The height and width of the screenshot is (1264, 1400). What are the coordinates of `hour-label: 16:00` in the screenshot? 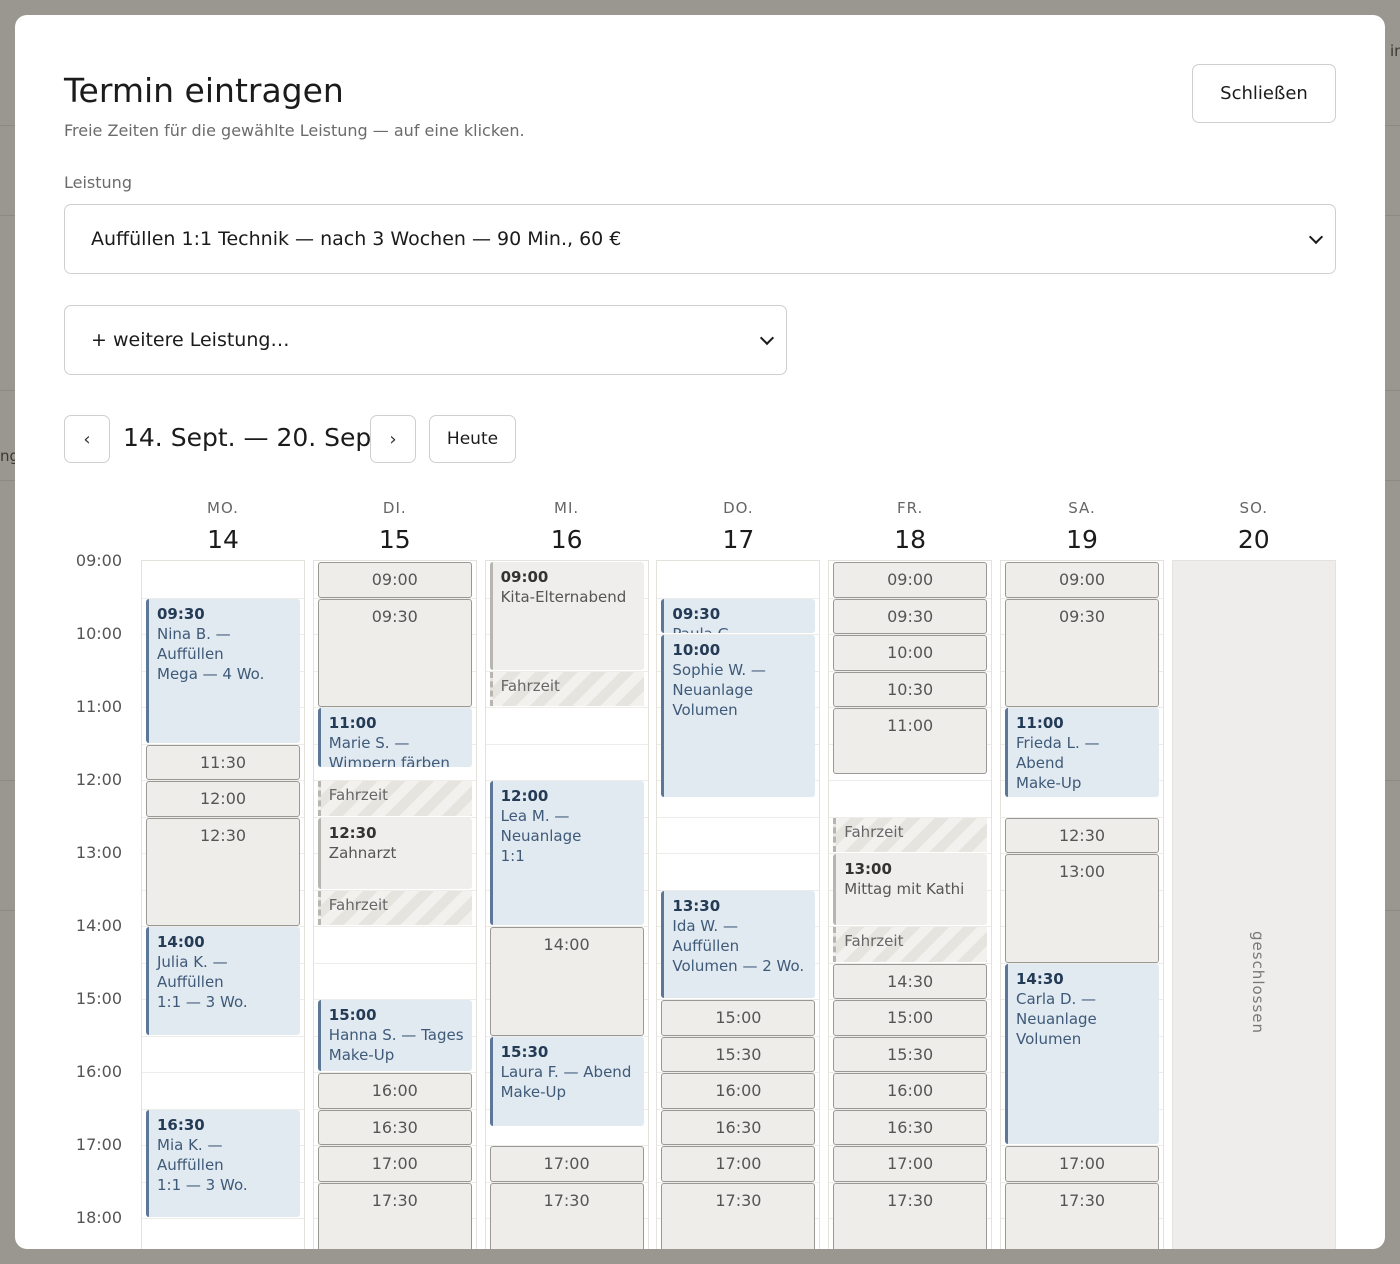 It's located at (98, 1071).